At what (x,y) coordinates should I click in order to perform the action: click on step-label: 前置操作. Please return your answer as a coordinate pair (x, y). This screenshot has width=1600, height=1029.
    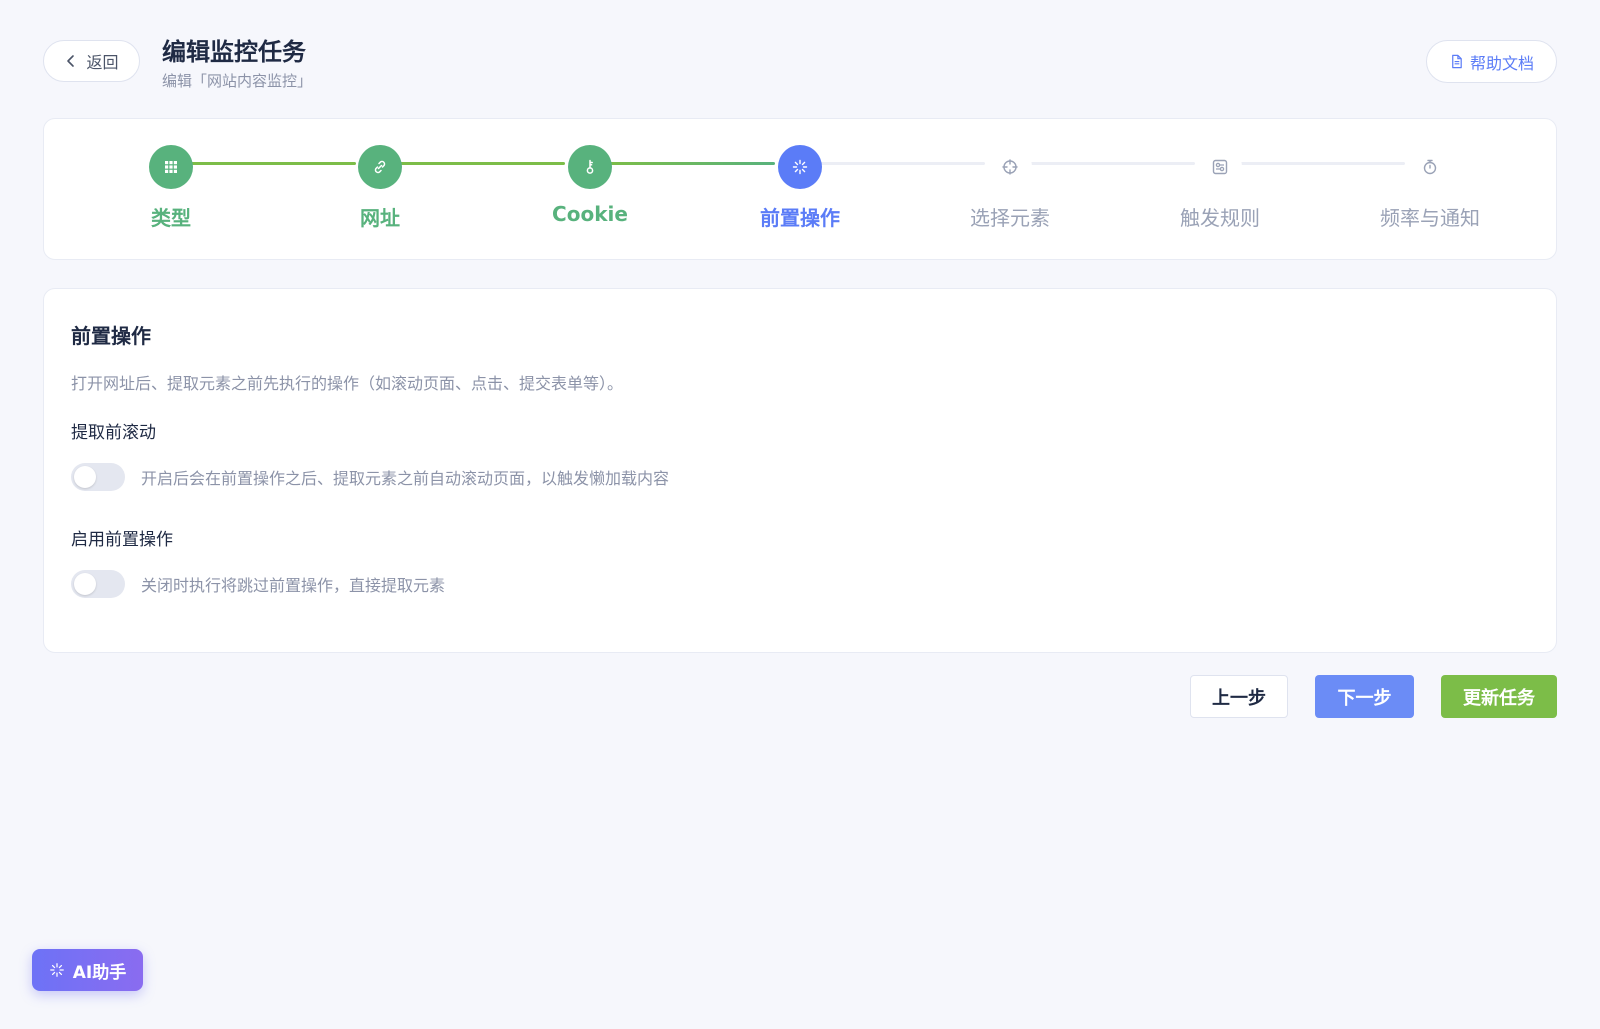
    Looking at the image, I should click on (800, 218).